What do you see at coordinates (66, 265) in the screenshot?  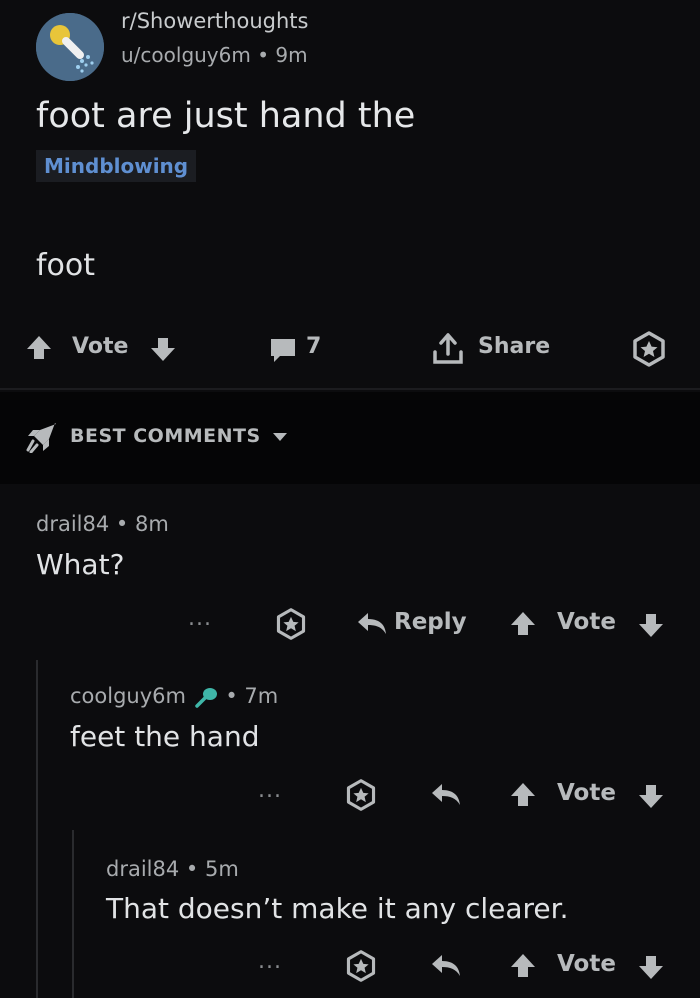 I see `post-body: foot` at bounding box center [66, 265].